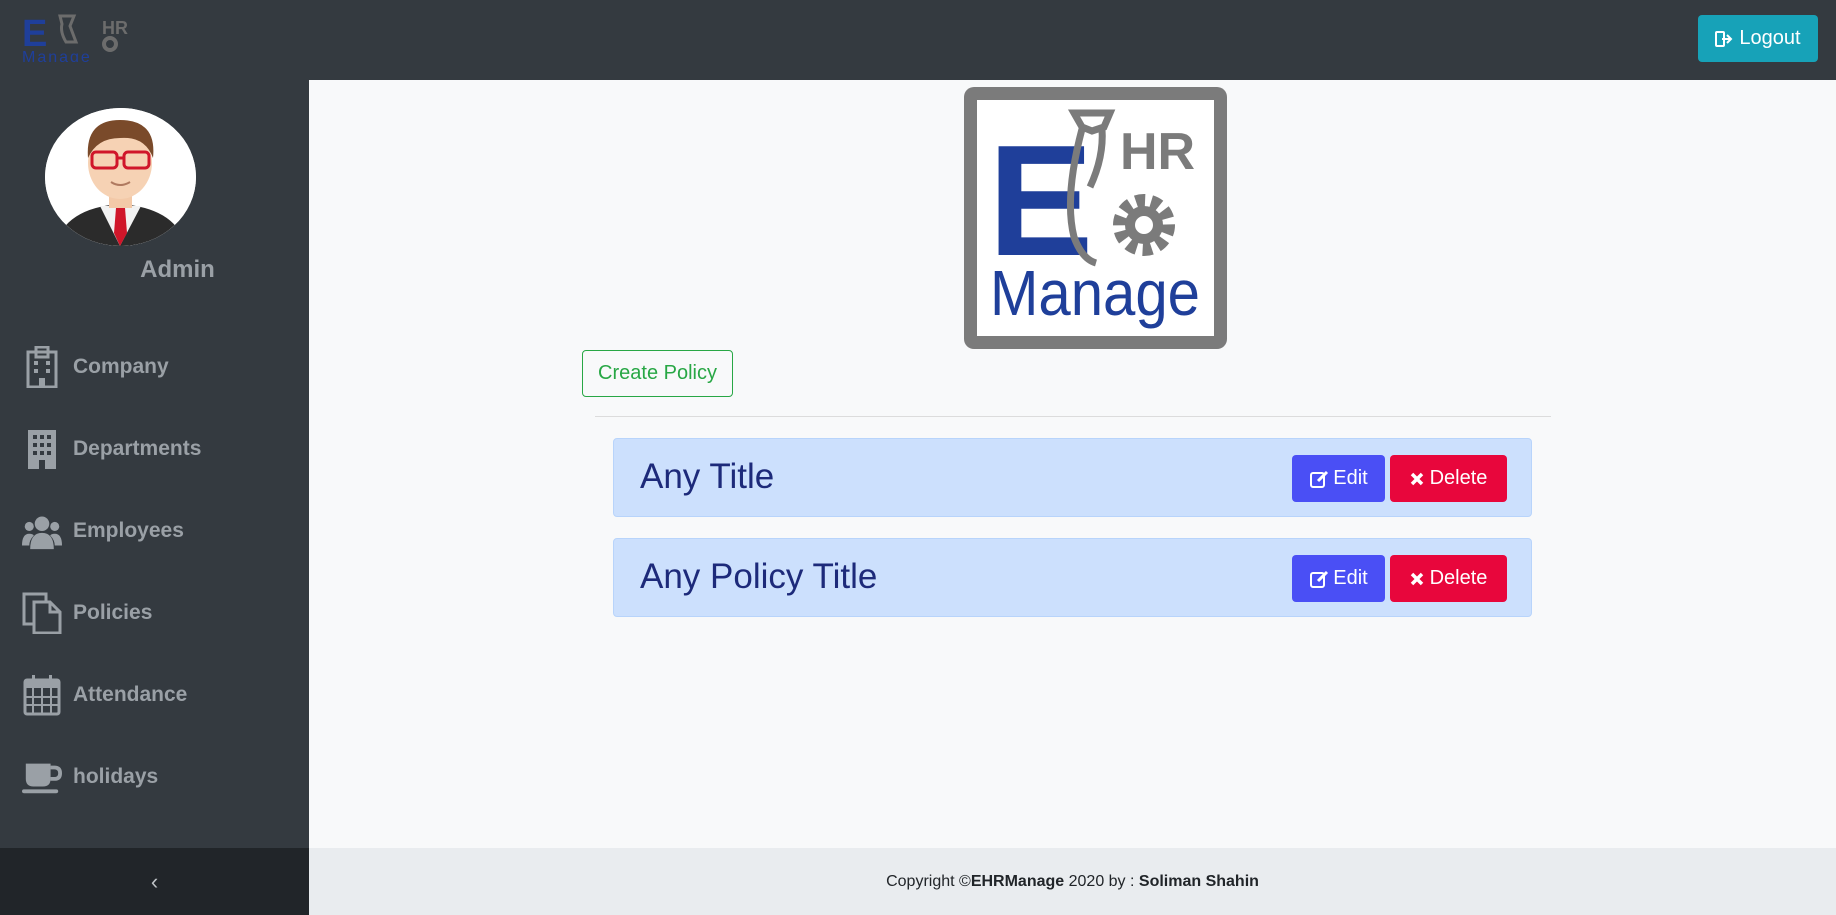  I want to click on sidebar-item-attendance: Attendance, so click(154, 695).